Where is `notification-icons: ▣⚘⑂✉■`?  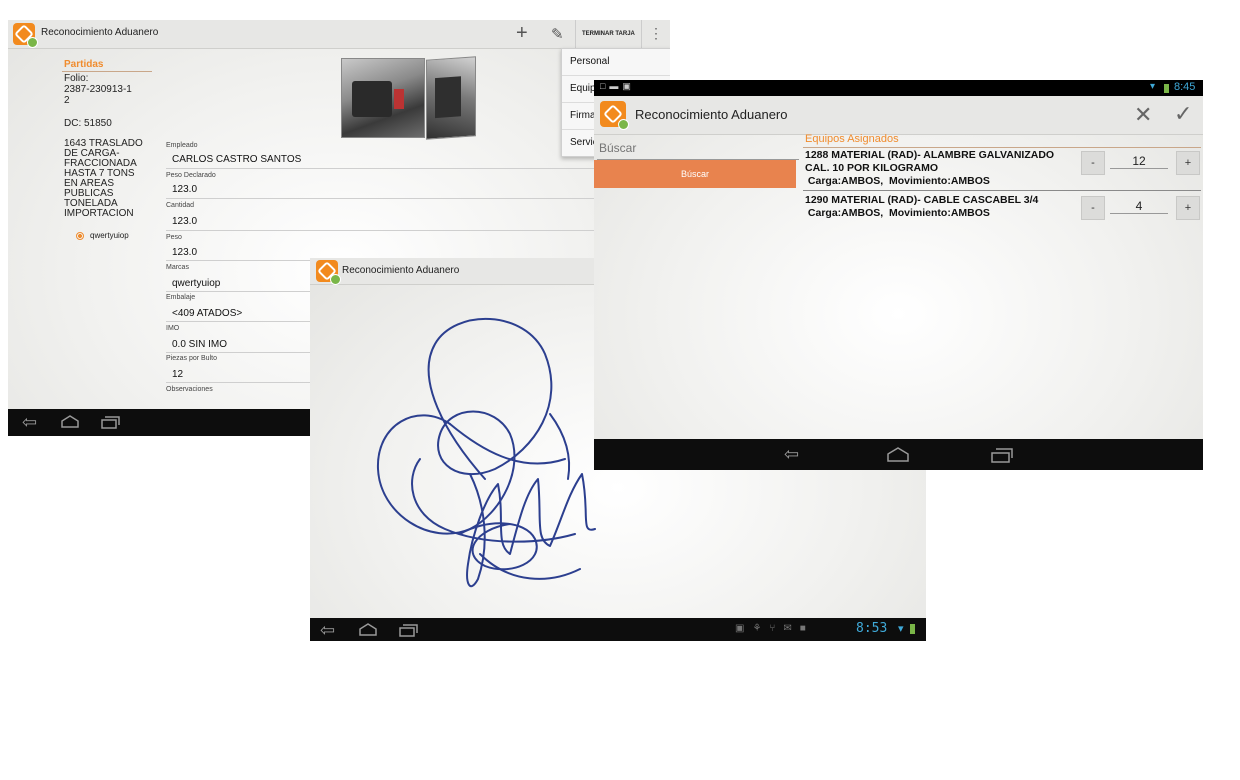 notification-icons: ▣⚘⑂✉■ is located at coordinates (774, 628).